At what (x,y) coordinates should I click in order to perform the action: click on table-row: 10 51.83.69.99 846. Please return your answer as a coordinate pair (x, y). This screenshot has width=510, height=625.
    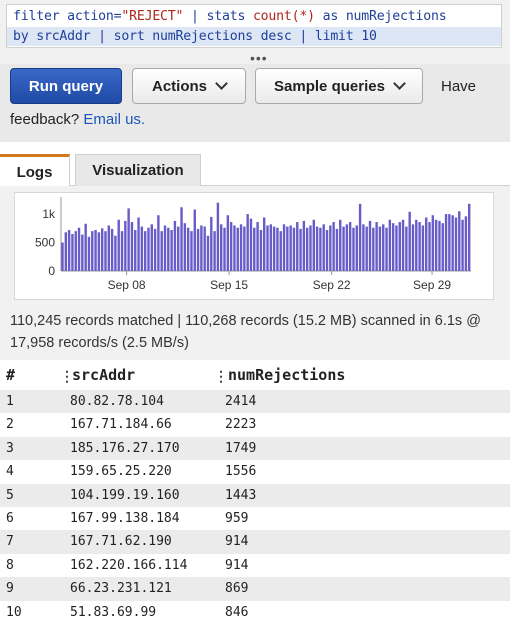
    Looking at the image, I should click on (255, 612).